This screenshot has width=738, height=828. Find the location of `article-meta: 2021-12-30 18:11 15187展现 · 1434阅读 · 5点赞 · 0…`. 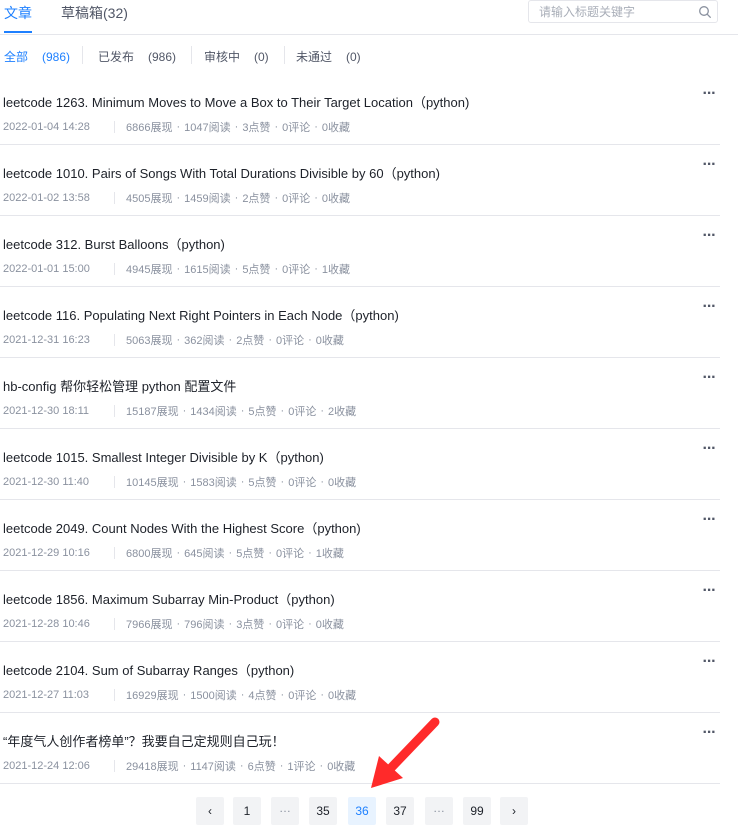

article-meta: 2021-12-30 18:11 15187展现 · 1434阅读 · 5点赞 · 0… is located at coordinates (179, 411).